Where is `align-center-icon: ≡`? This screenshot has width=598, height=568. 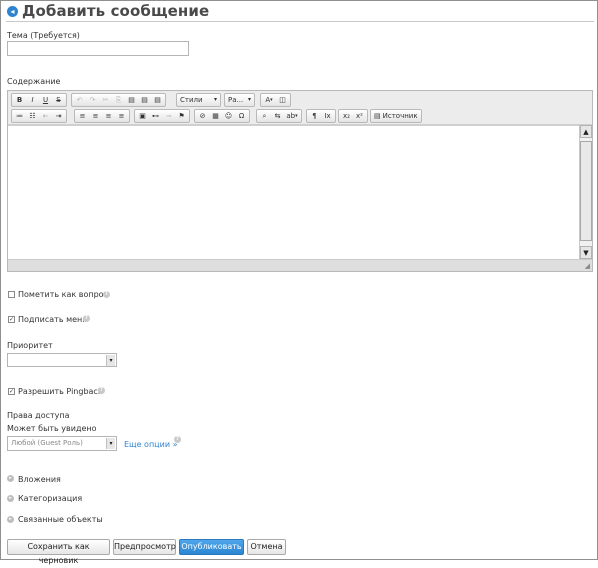 align-center-icon: ≡ is located at coordinates (95, 116).